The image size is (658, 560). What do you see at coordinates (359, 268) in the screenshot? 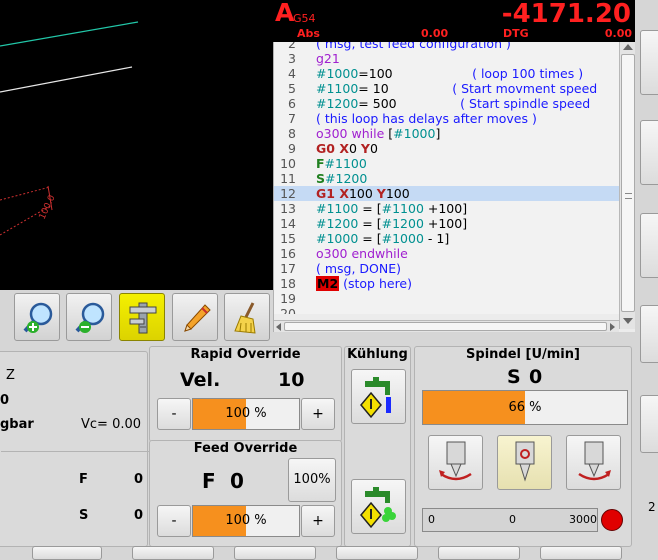
I see `code-token: ( msg, DONE)` at bounding box center [359, 268].